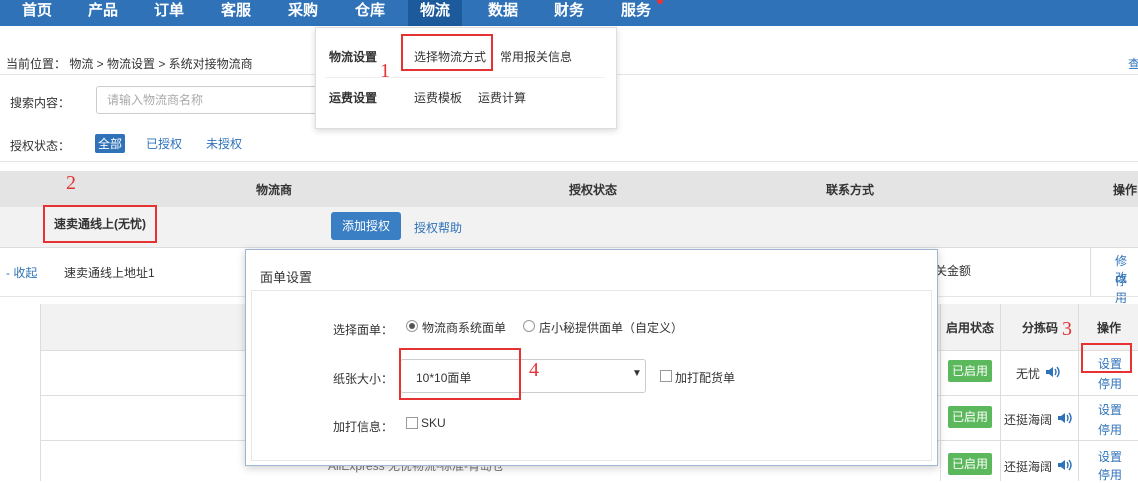  What do you see at coordinates (534, 370) in the screenshot?
I see `annotation-number-4: 4` at bounding box center [534, 370].